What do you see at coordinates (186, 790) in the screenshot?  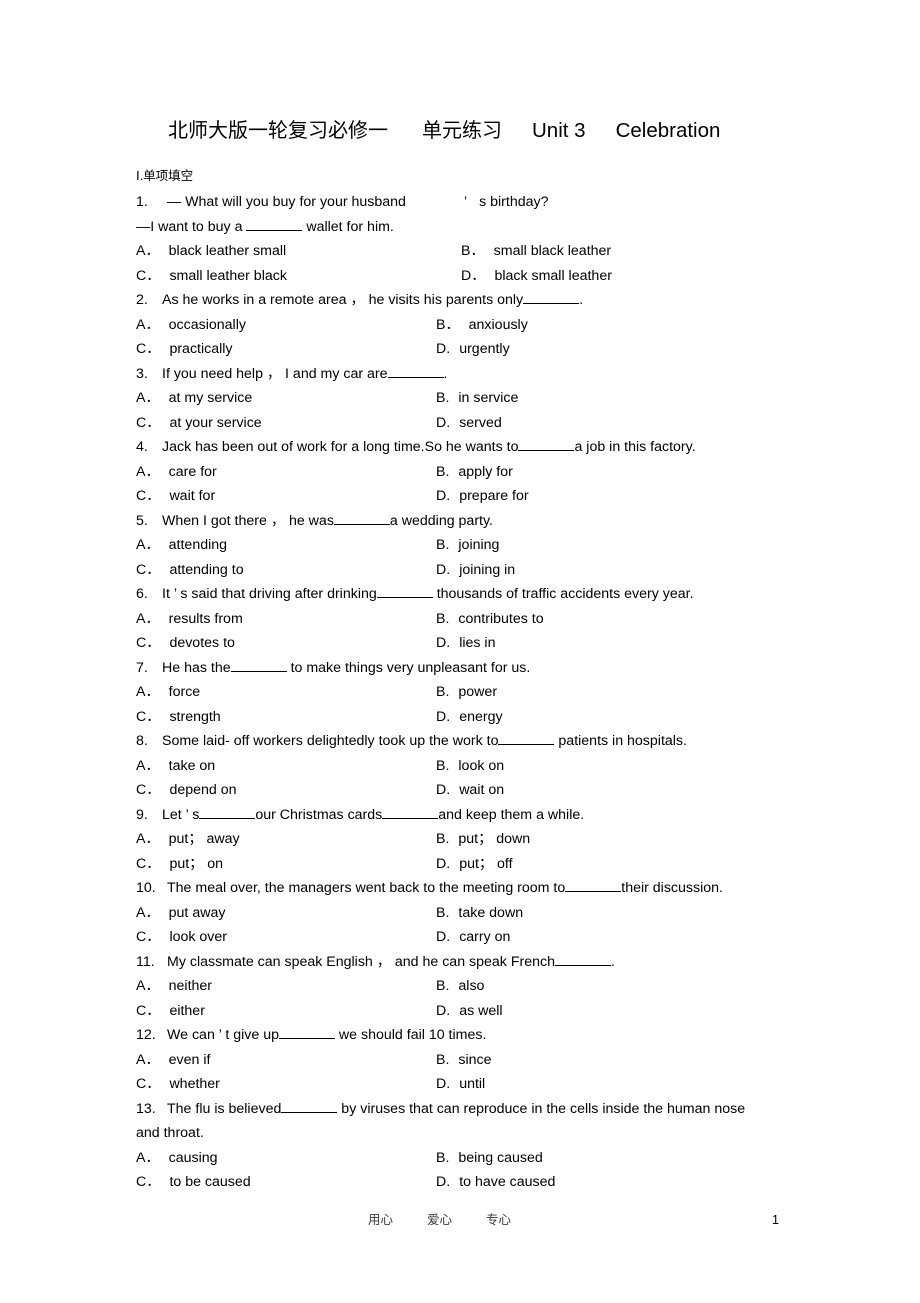 I see `option-c: C． depend on` at bounding box center [186, 790].